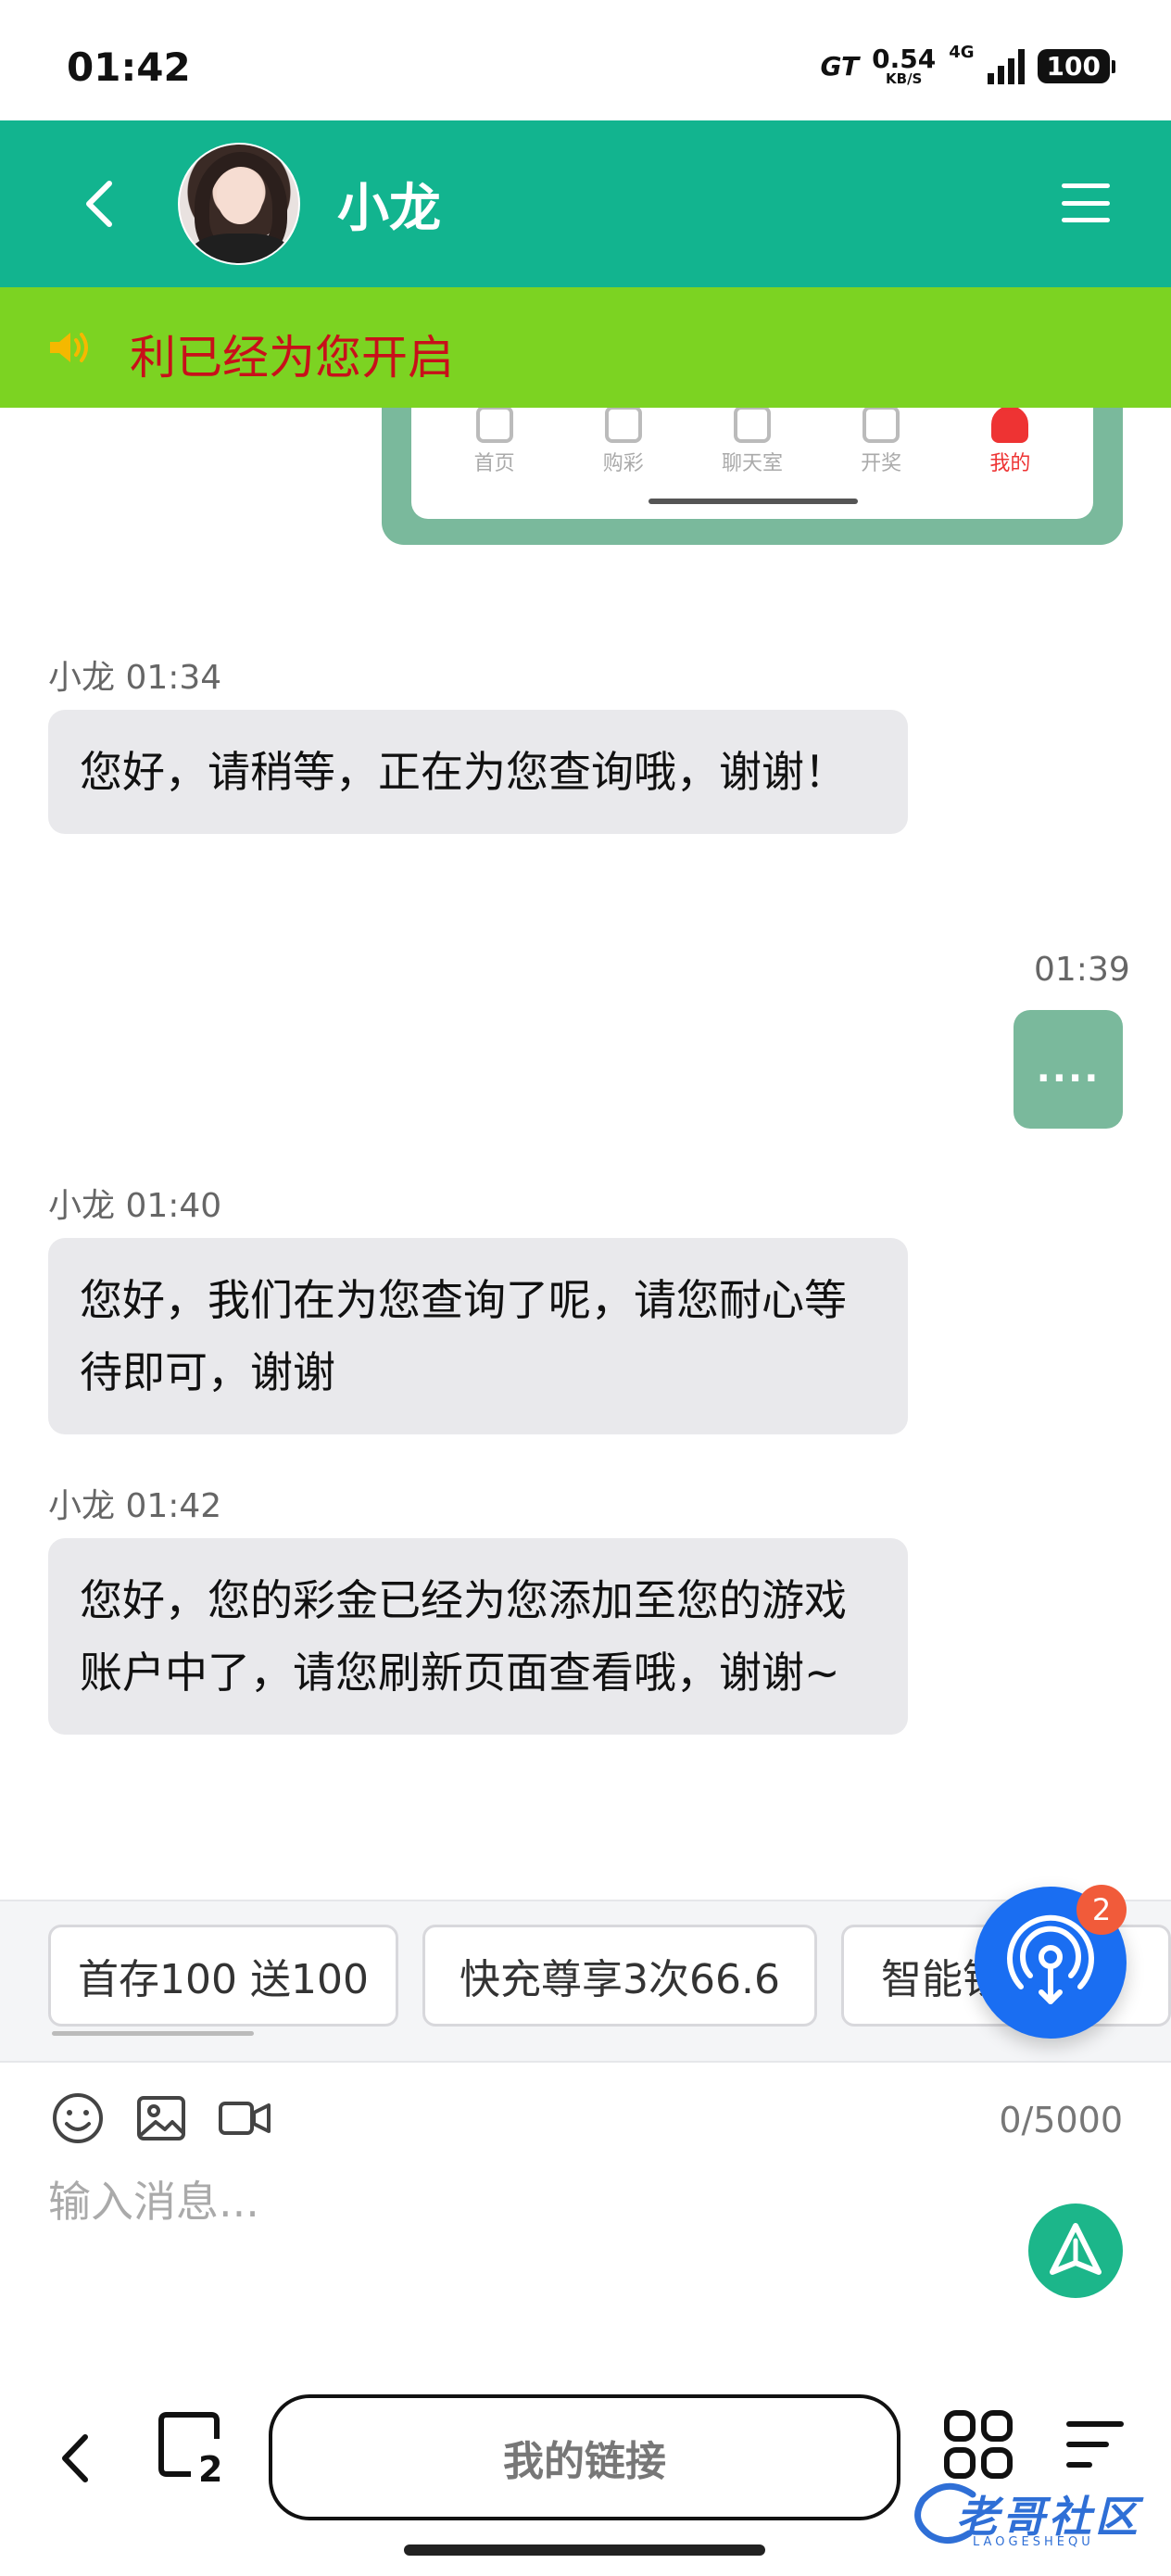  What do you see at coordinates (69, 347) in the screenshot?
I see `speaker-icon` at bounding box center [69, 347].